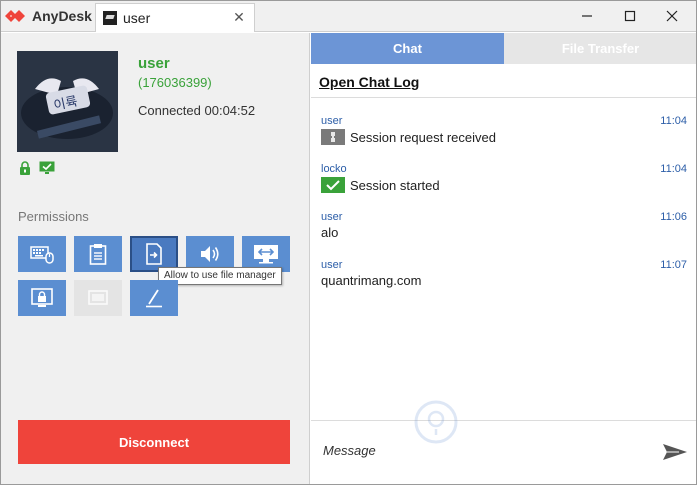  I want to click on permissions-title: Permissions, so click(53, 216).